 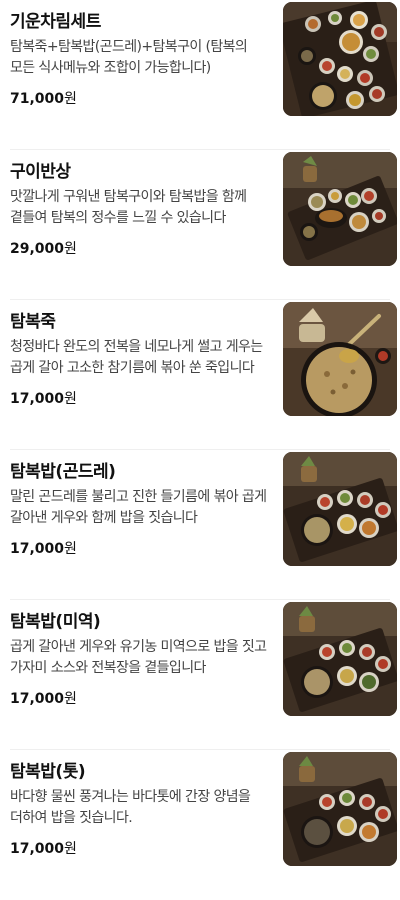 I want to click on menu-item-name: 구이반상, so click(x=40, y=172).